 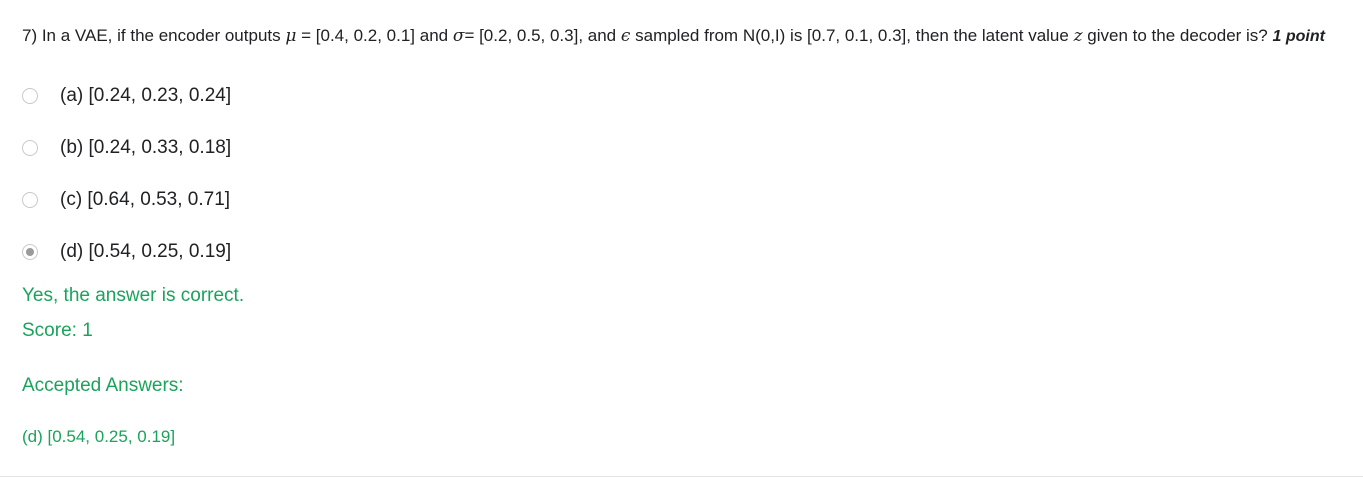 What do you see at coordinates (146, 147) in the screenshot?
I see `option-b-label: (b) [0.24, 0.33, 0.18]` at bounding box center [146, 147].